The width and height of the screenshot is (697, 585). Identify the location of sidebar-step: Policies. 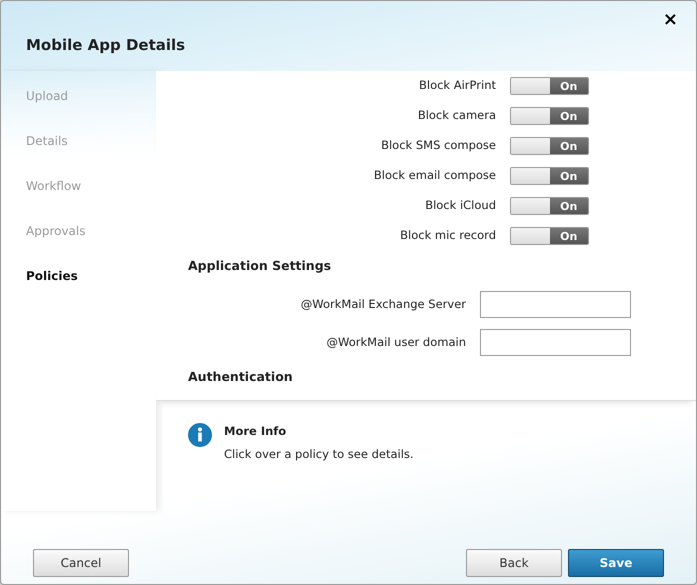
(39, 276).